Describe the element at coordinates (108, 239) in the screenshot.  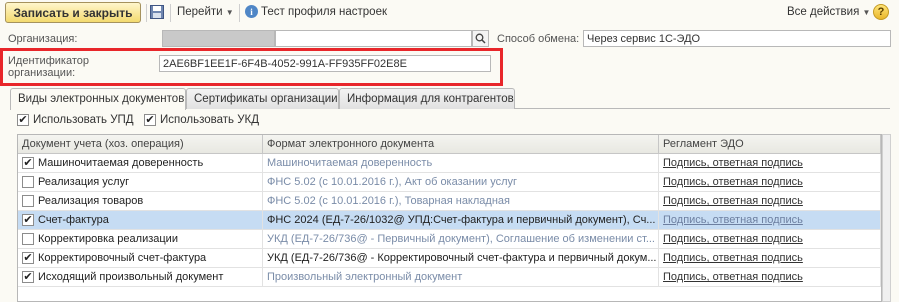
I see `document-name: Корректировка реализации` at that location.